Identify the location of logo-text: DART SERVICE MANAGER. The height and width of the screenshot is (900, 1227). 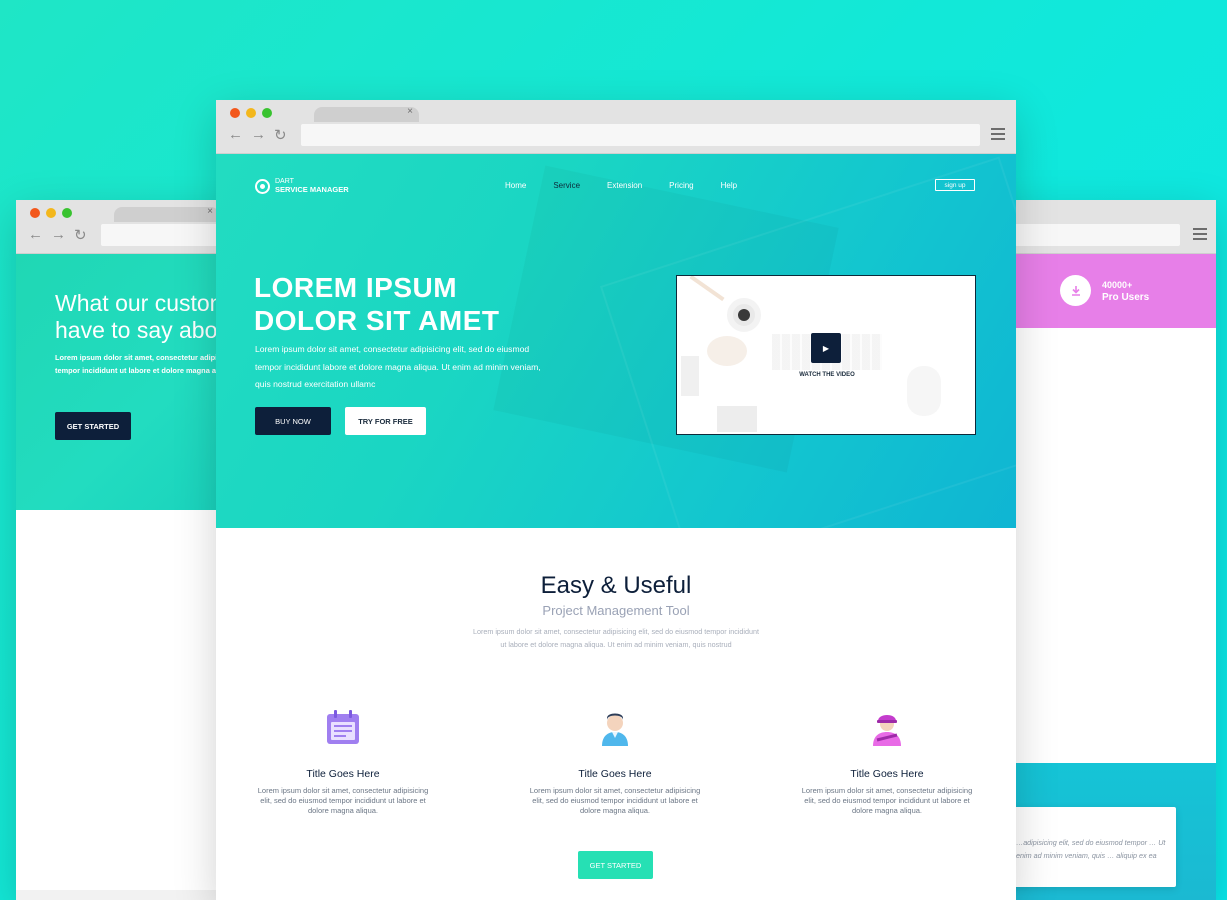
(312, 186).